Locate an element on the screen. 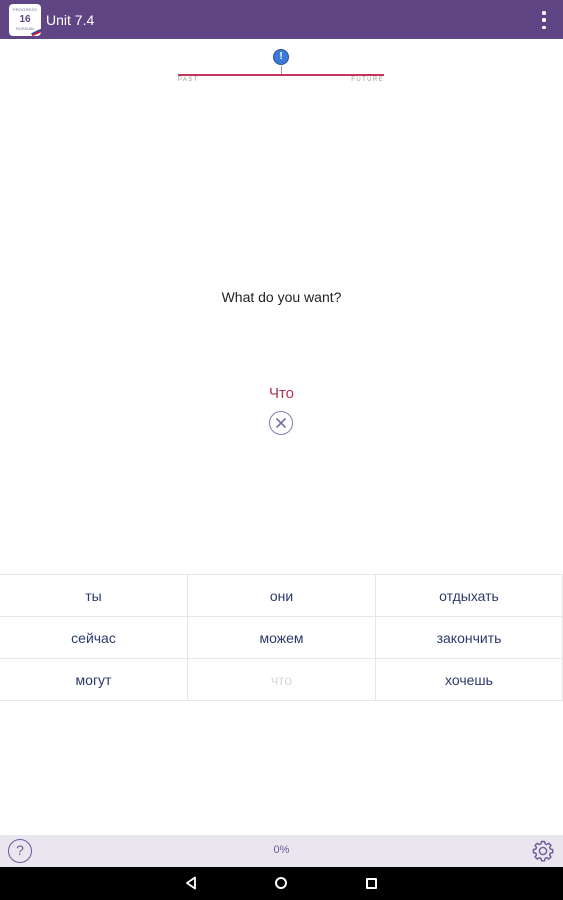  overflow-menu-icon is located at coordinates (544, 20).